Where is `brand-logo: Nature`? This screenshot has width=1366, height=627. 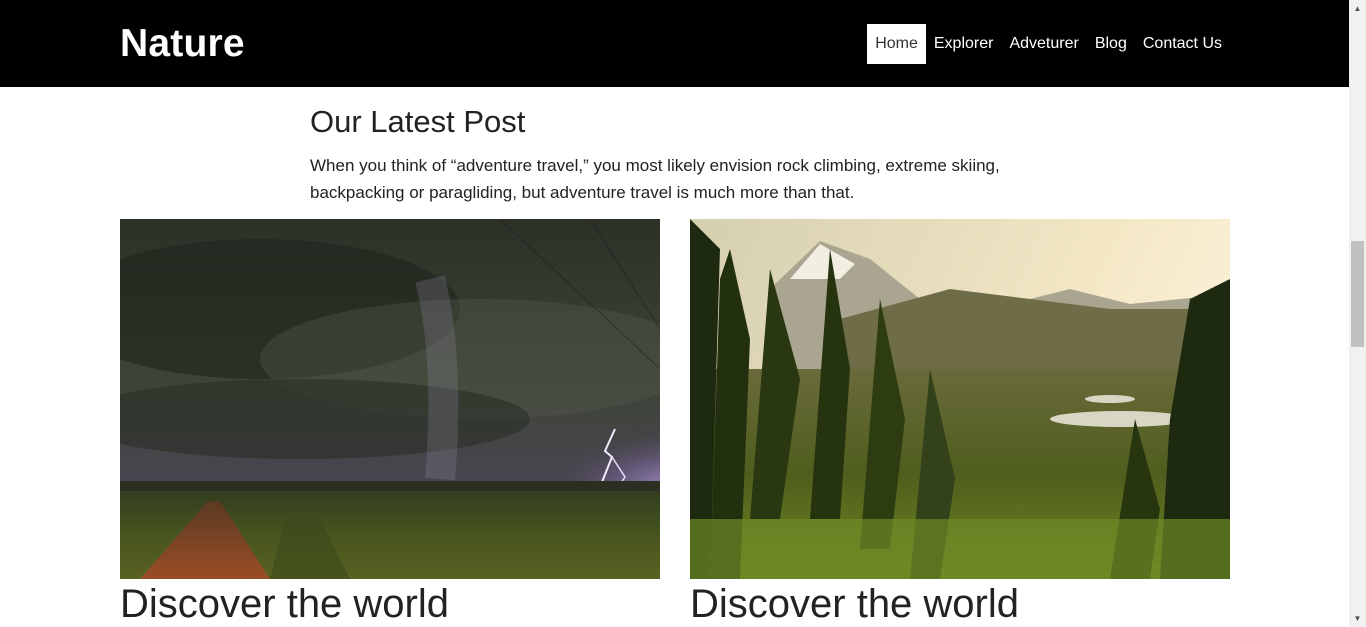
brand-logo: Nature is located at coordinates (182, 44).